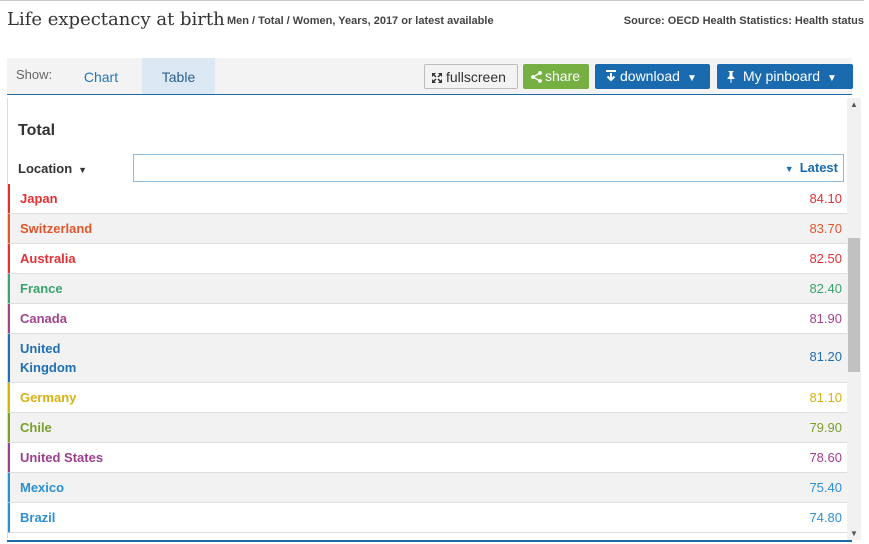  I want to click on latest-header-label: Latest, so click(818, 167).